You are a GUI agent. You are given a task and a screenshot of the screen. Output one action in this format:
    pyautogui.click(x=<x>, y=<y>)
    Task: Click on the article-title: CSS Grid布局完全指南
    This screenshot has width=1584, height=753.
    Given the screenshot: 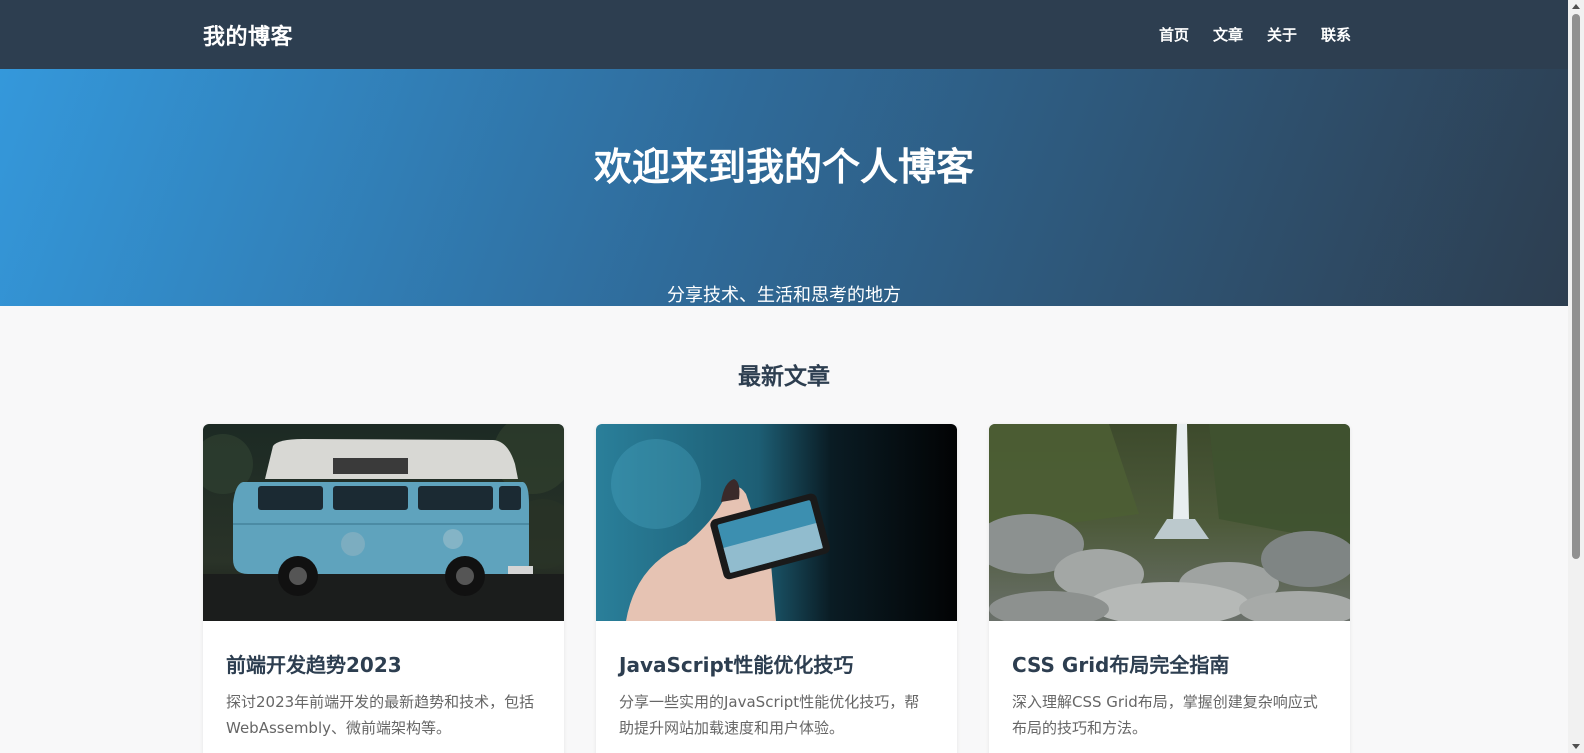 What is the action you would take?
    pyautogui.click(x=1169, y=665)
    